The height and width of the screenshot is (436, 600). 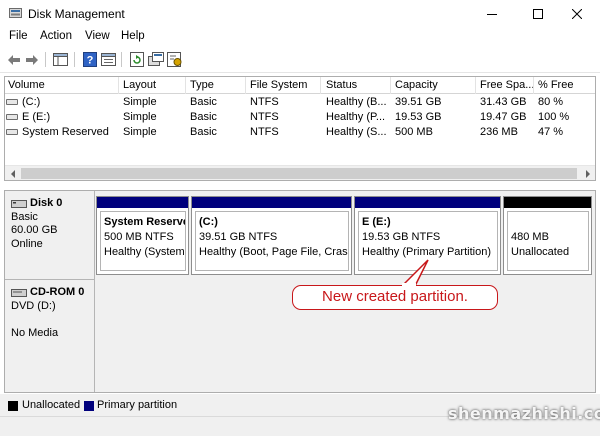 What do you see at coordinates (551, 102) in the screenshot?
I see `cell-percent-free: 80 %` at bounding box center [551, 102].